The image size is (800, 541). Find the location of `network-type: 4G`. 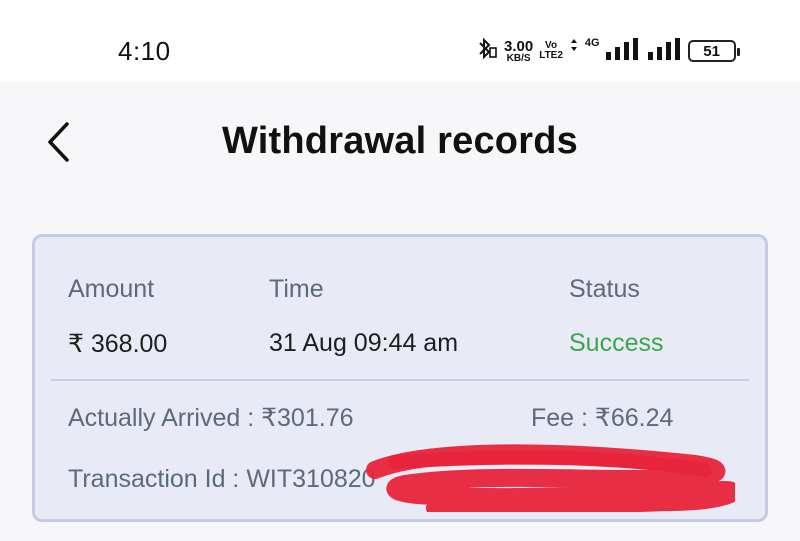

network-type: 4G is located at coordinates (592, 43).